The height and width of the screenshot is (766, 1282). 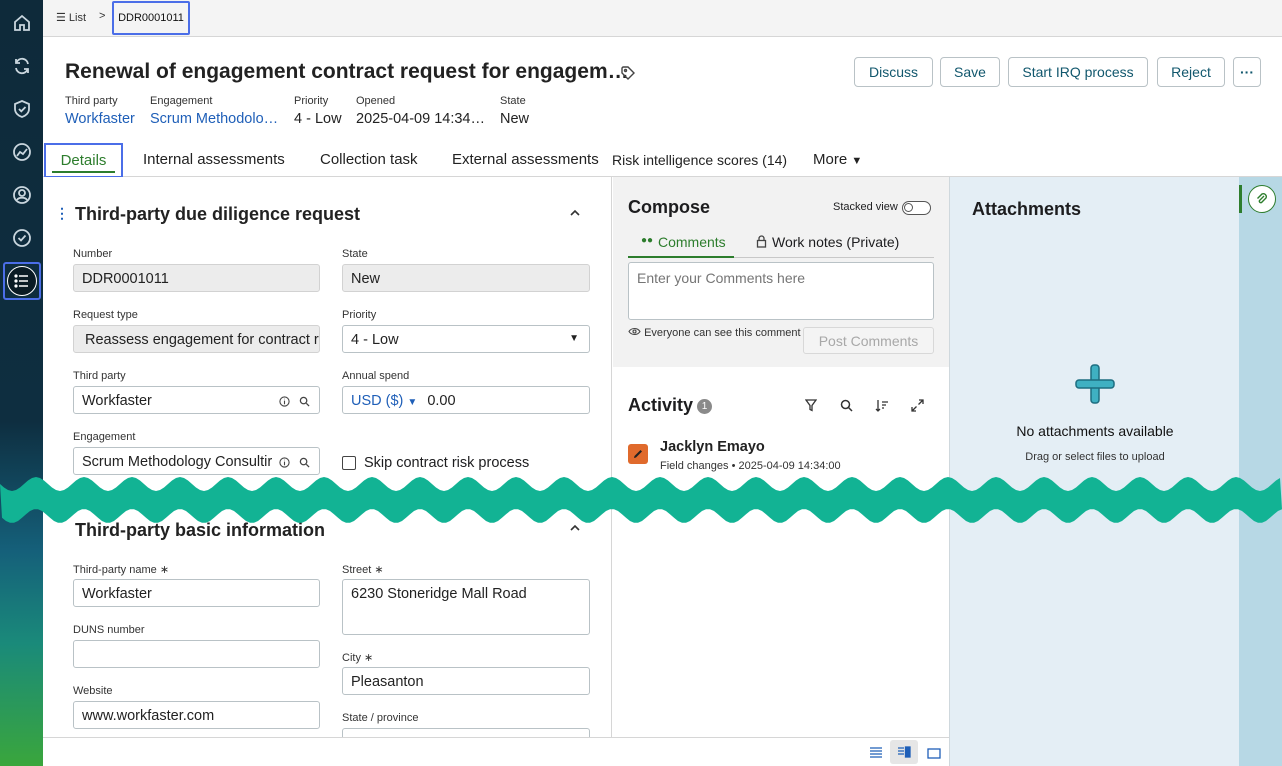 I want to click on info-icon, so click(x=284, y=403).